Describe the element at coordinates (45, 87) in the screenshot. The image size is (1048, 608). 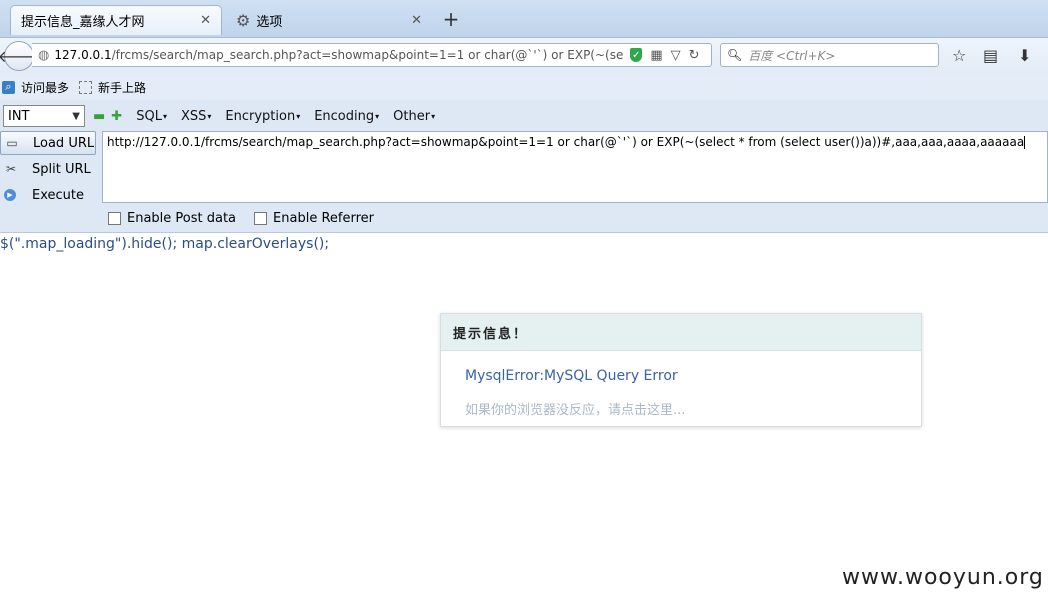
I see `bookmark-label: 访问最多` at that location.